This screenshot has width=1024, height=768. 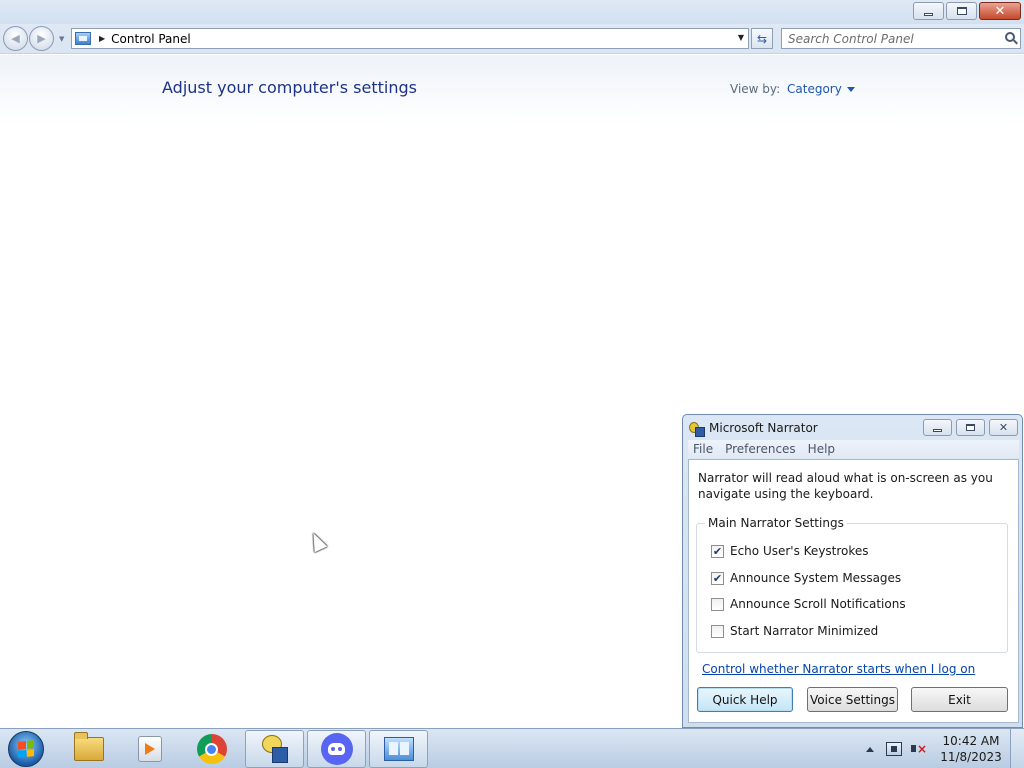 I want to click on refresh-icon: ⇆, so click(x=762, y=38).